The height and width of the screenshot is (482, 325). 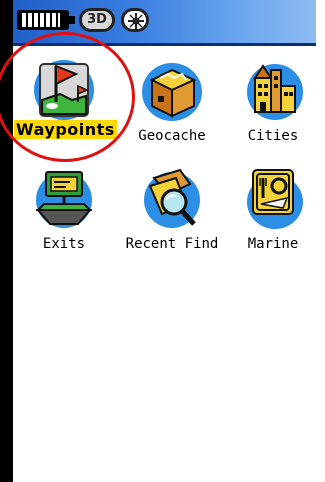 I want to click on gps-mode-label: 3D, so click(x=97, y=19).